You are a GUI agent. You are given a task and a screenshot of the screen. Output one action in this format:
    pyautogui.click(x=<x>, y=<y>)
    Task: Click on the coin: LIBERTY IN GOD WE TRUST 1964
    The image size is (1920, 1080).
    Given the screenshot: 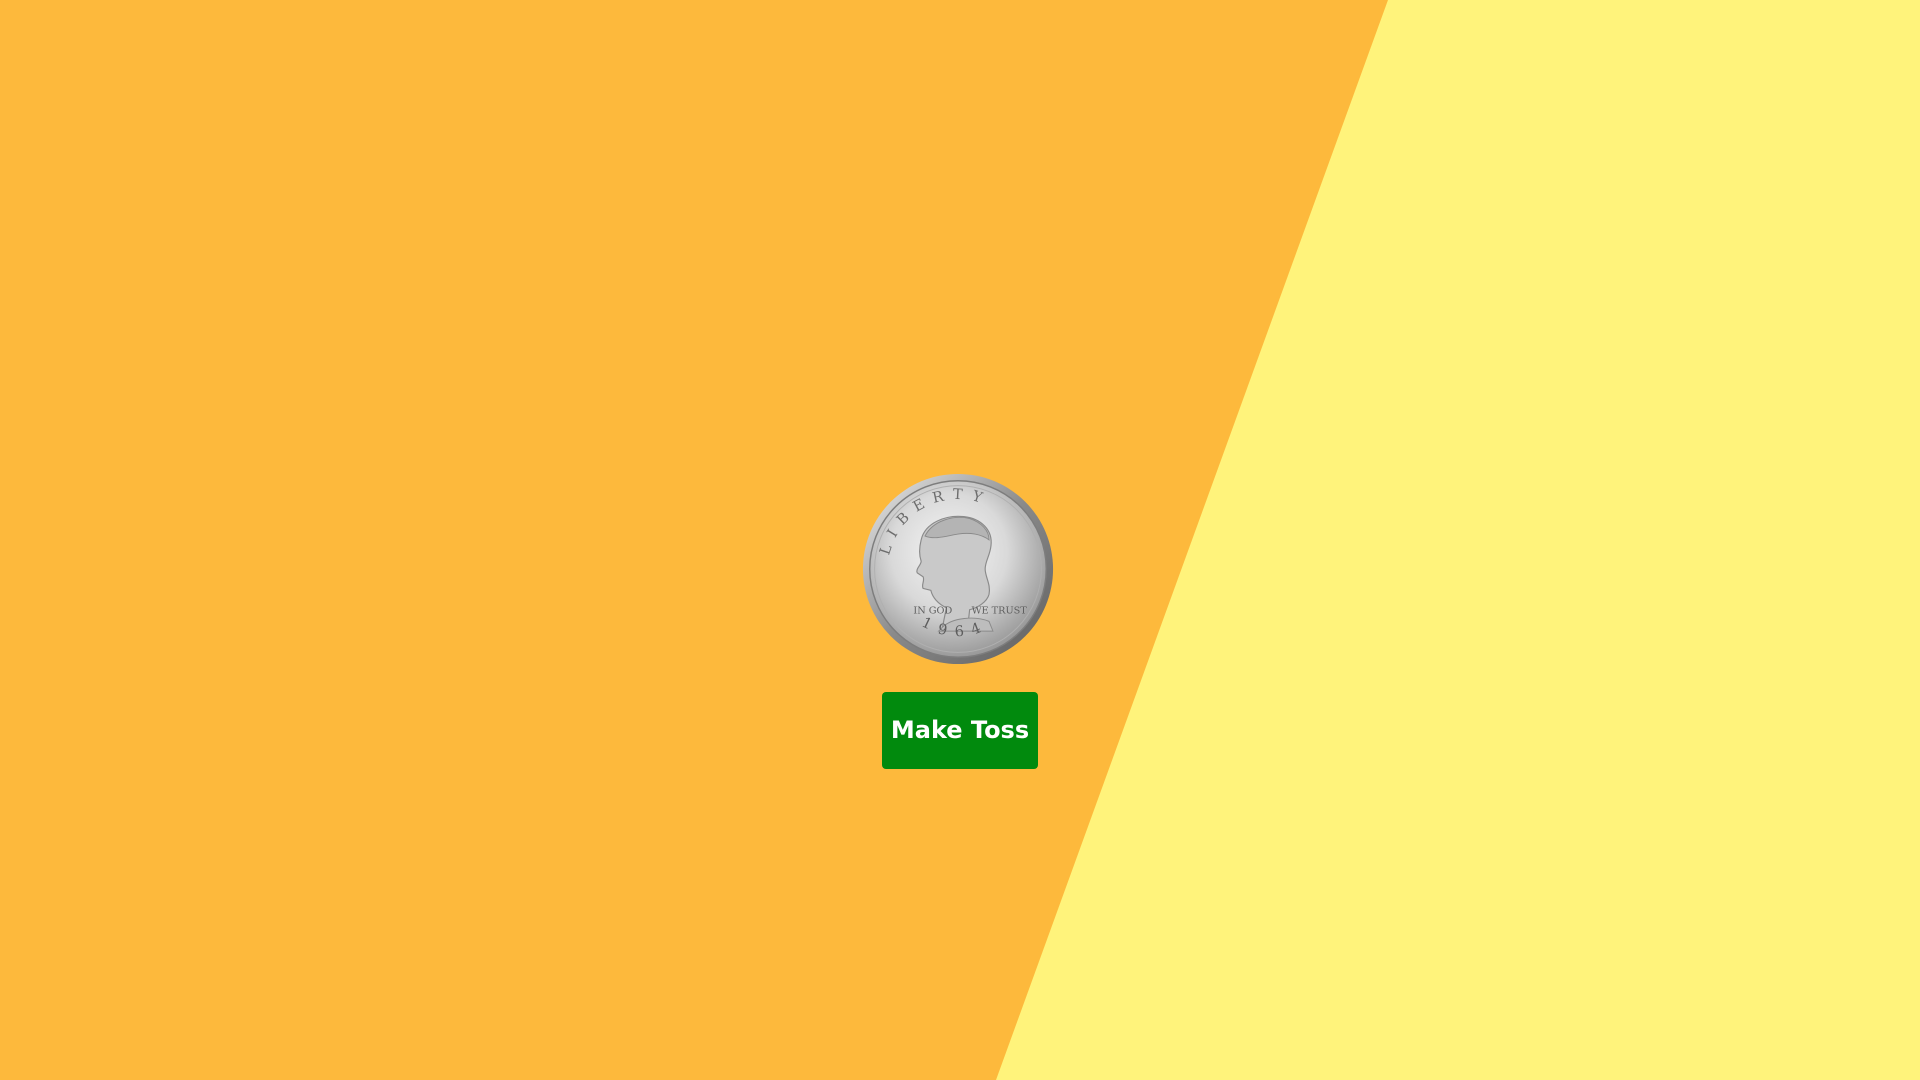 What is the action you would take?
    pyautogui.click(x=958, y=569)
    